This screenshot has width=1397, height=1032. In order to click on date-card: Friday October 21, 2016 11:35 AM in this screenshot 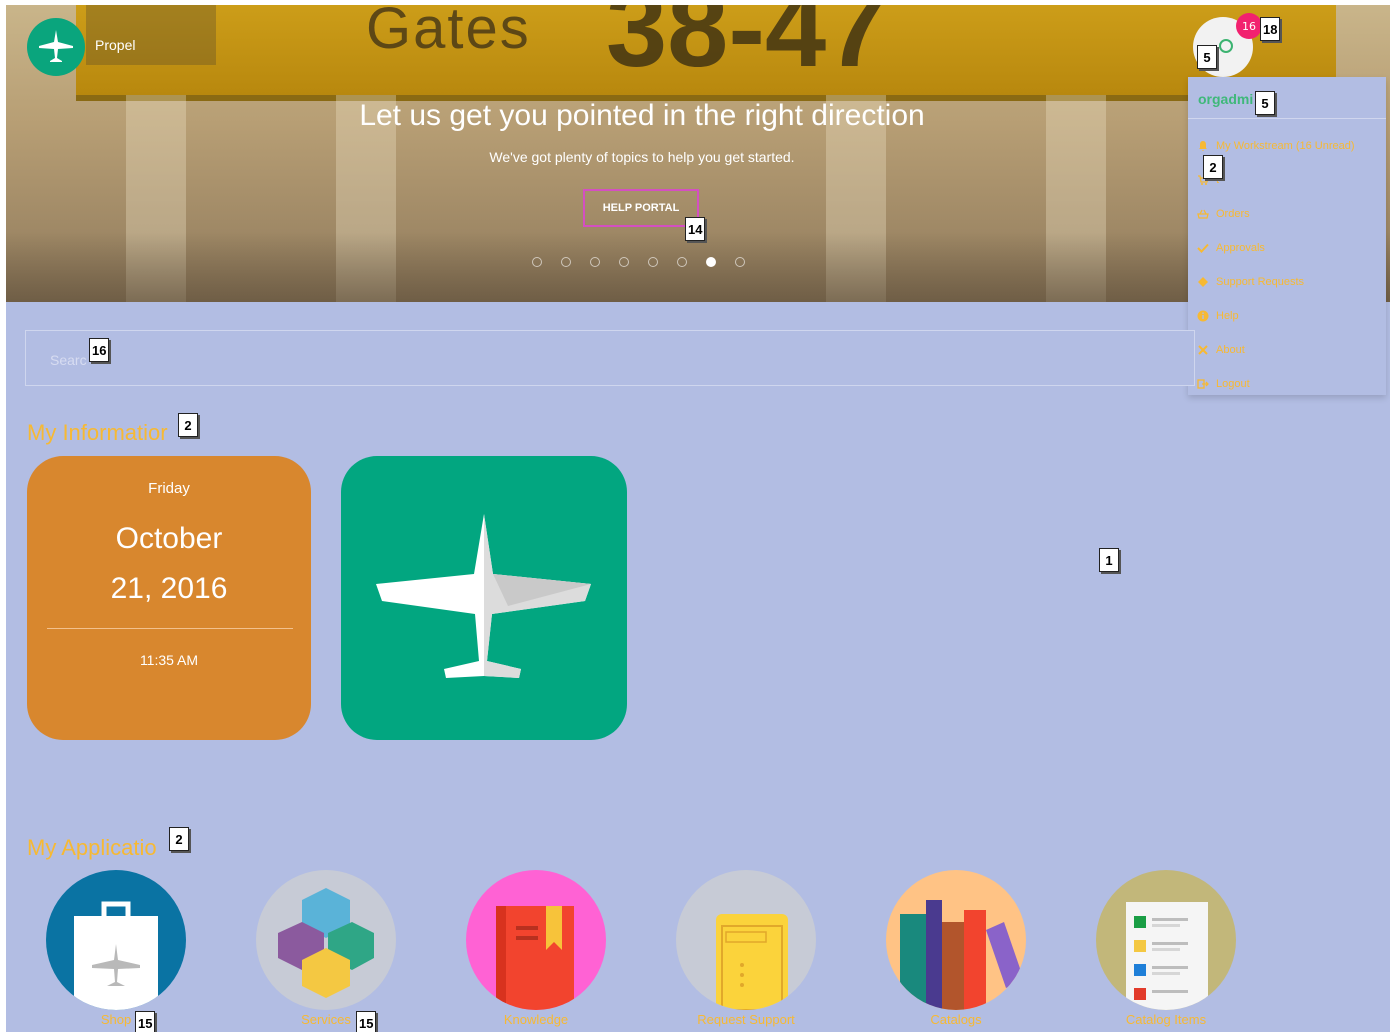, I will do `click(169, 598)`.